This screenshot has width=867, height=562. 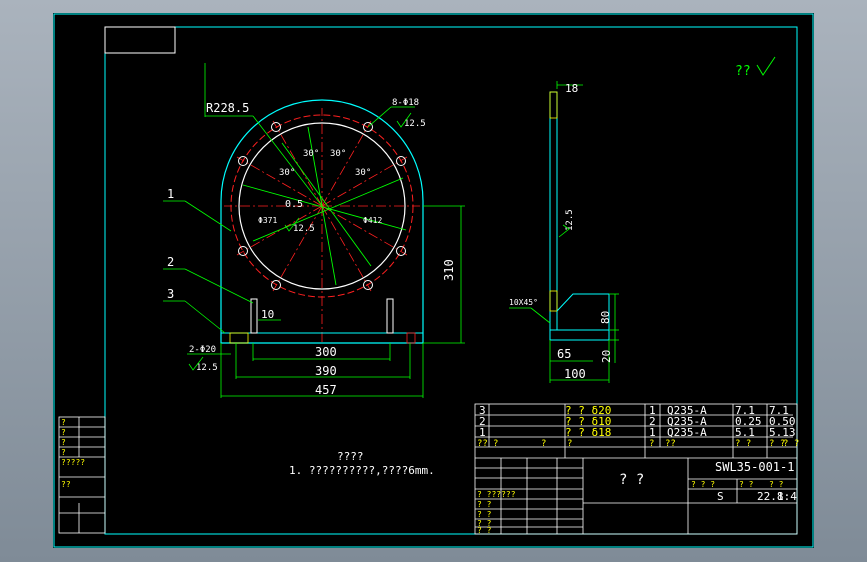 I want to click on side-base, so click(x=579, y=335).